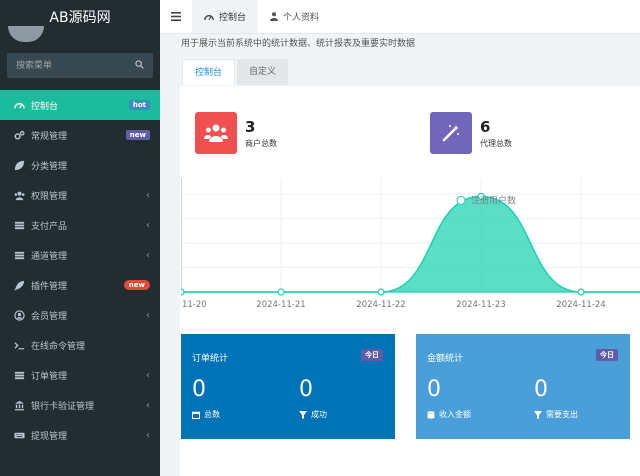  What do you see at coordinates (80, 375) in the screenshot?
I see `sidebar-item-order: 订单管理 ‹` at bounding box center [80, 375].